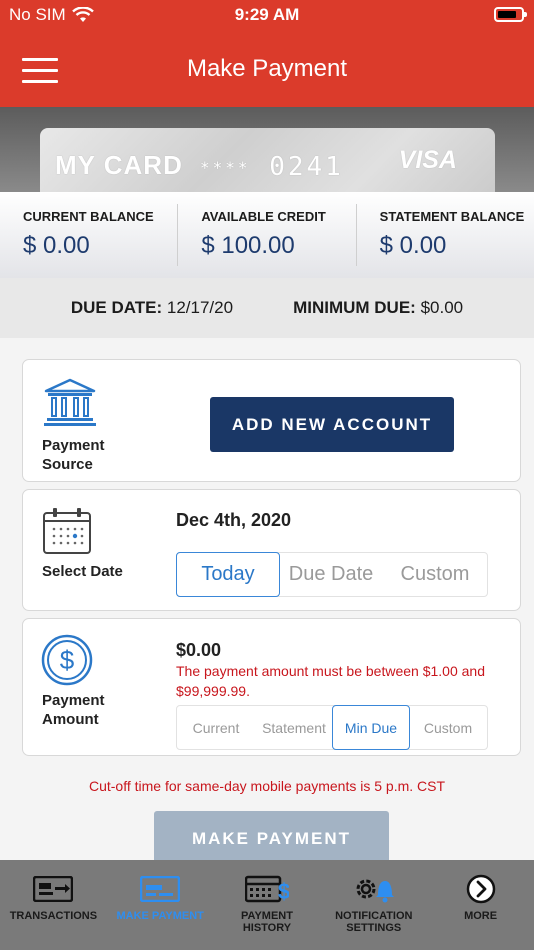 Image resolution: width=534 pixels, height=950 pixels. What do you see at coordinates (82, 571) in the screenshot?
I see `select-date-label: Select Date` at bounding box center [82, 571].